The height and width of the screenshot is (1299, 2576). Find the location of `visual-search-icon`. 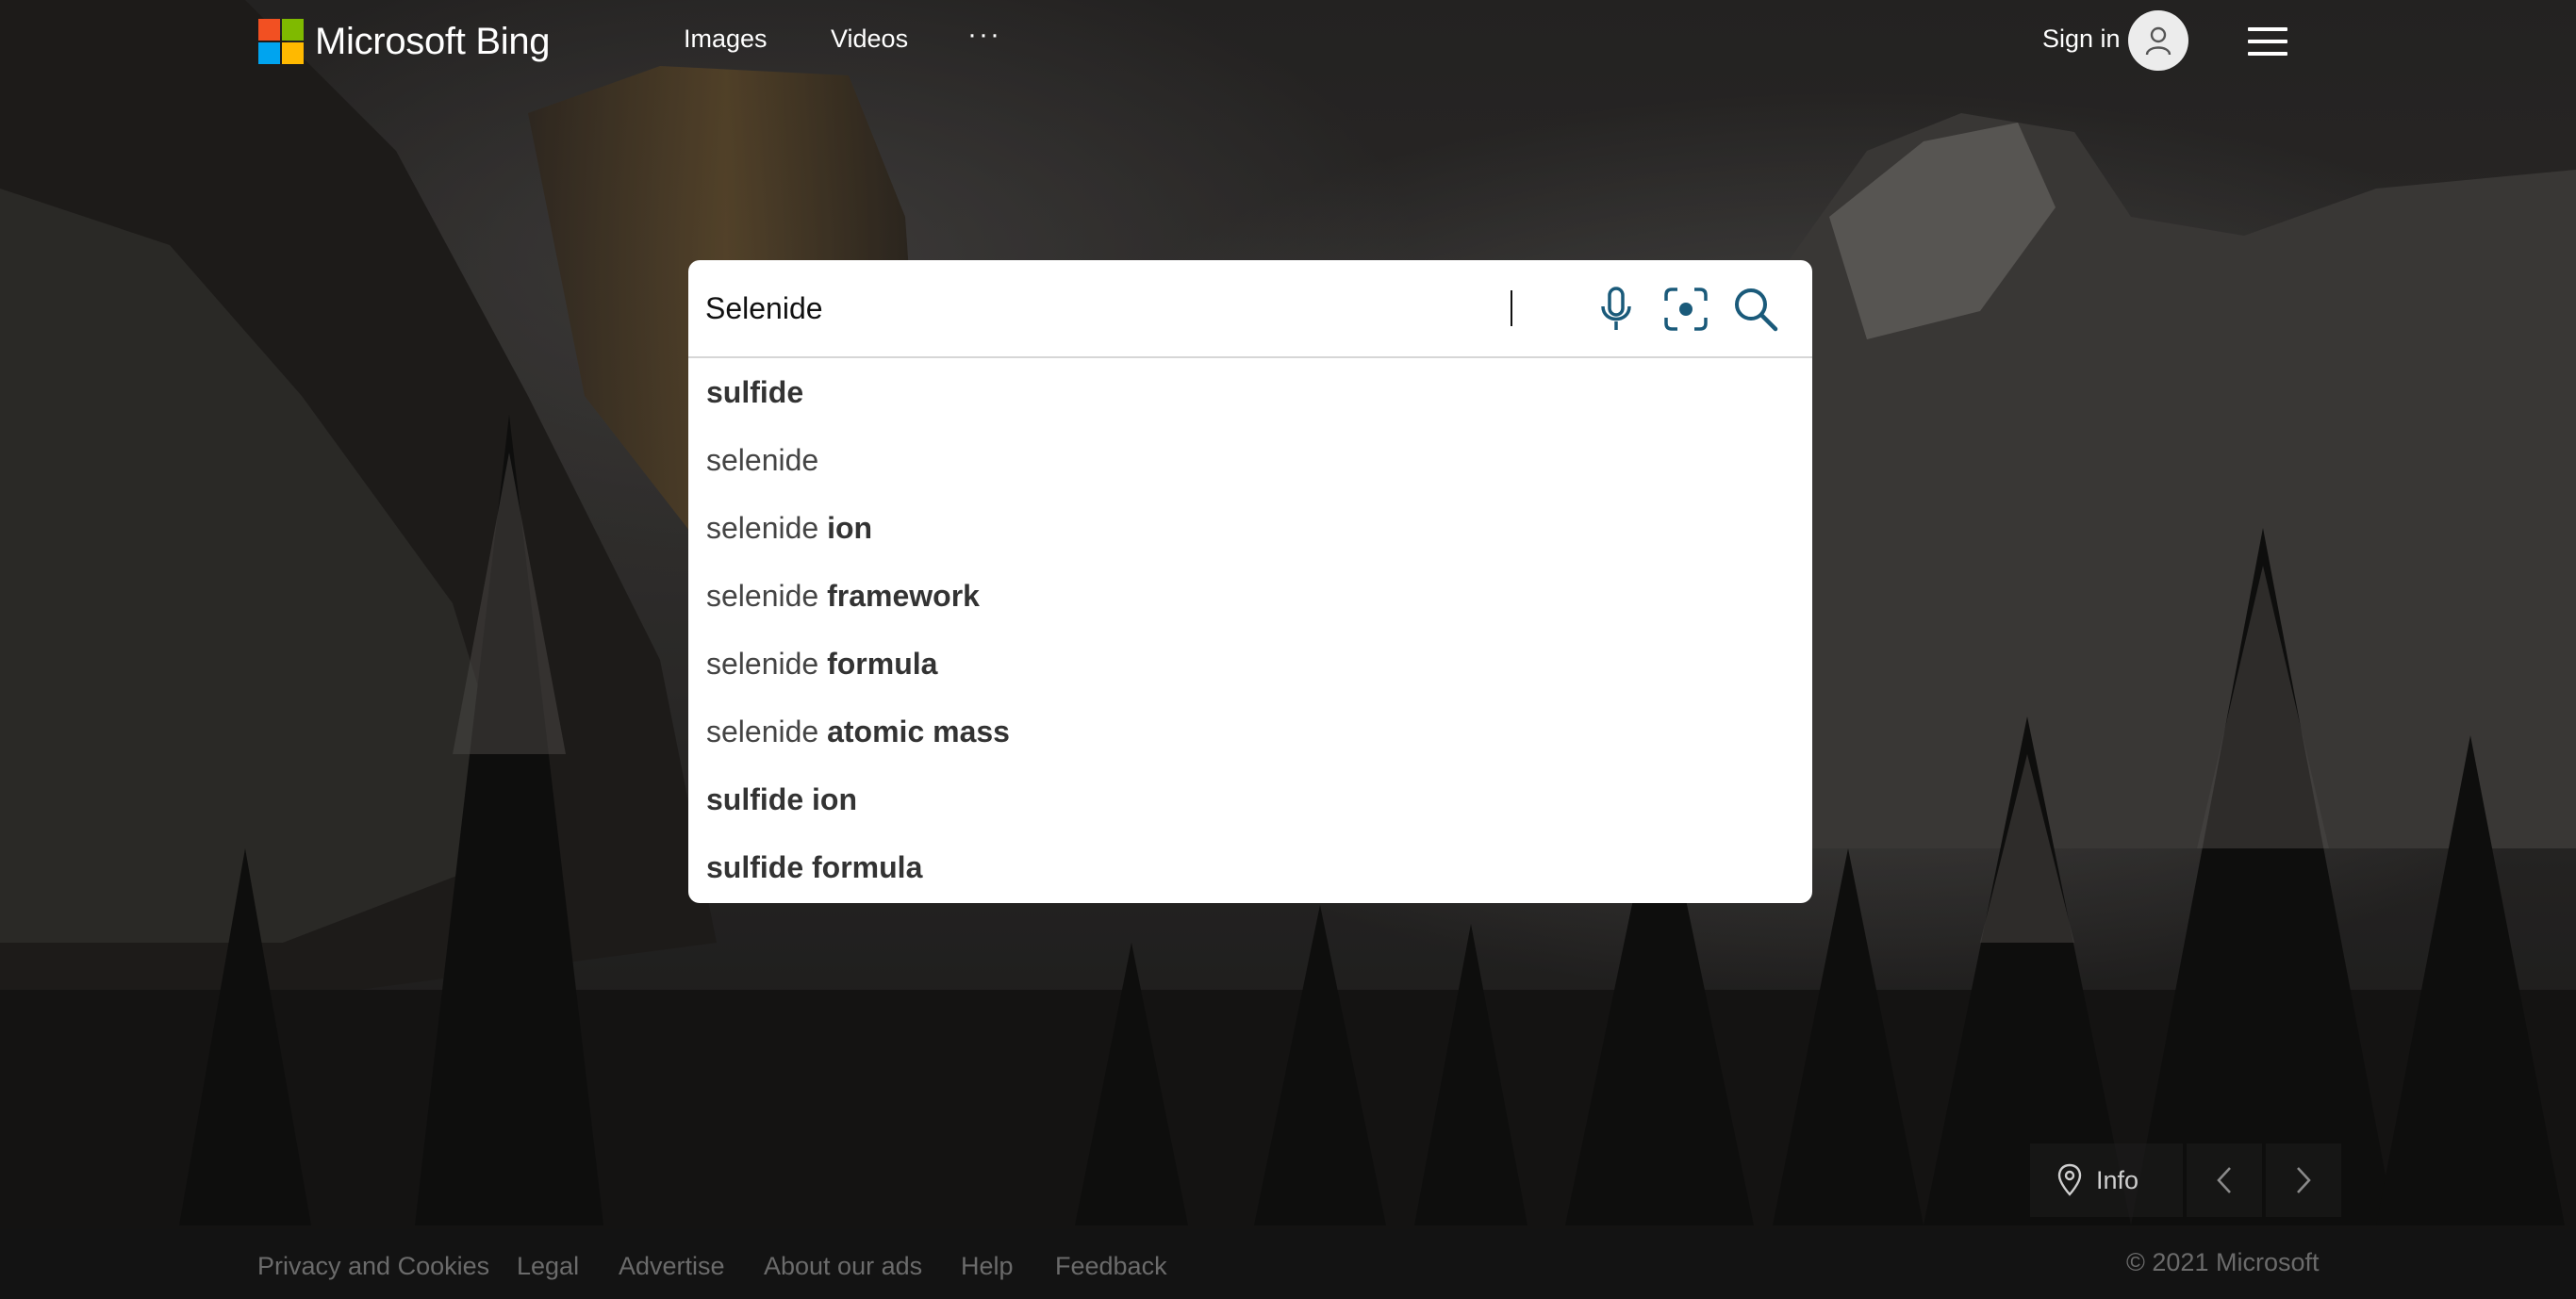

visual-search-icon is located at coordinates (1686, 309).